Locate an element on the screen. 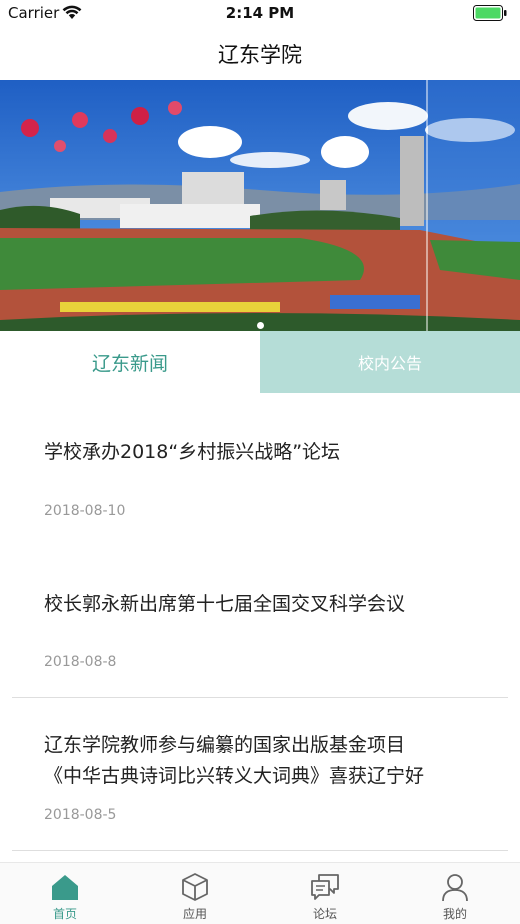 This screenshot has height=924, width=520. tab-bar-apps: 应用 is located at coordinates (195, 893).